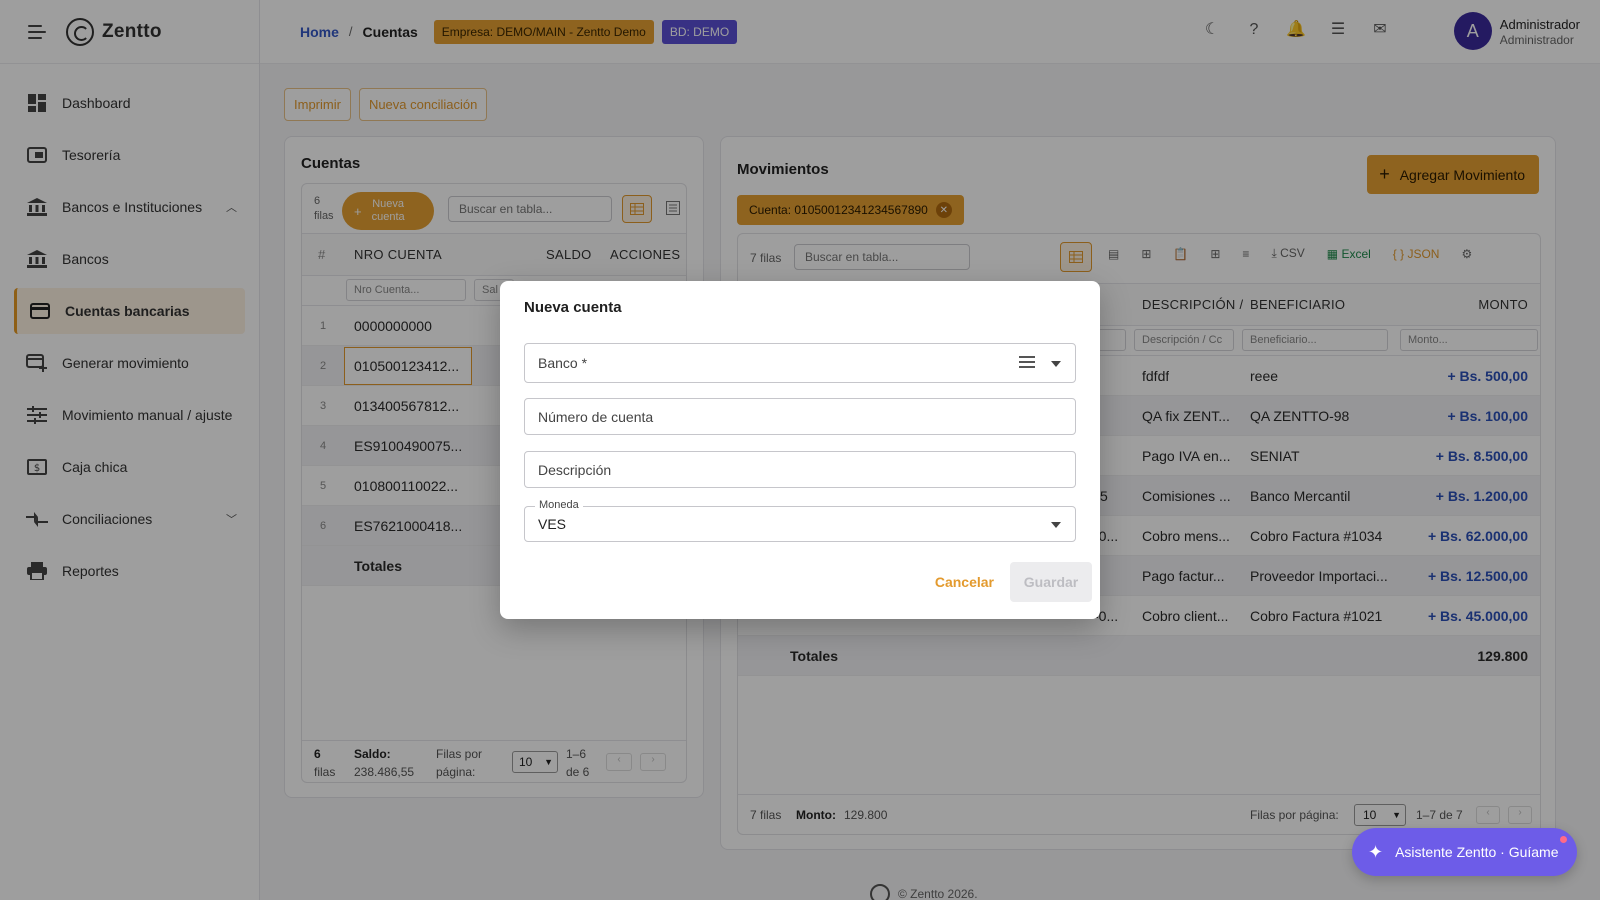 The image size is (1600, 900). What do you see at coordinates (563, 363) in the screenshot?
I see `banco-label: Banco *` at bounding box center [563, 363].